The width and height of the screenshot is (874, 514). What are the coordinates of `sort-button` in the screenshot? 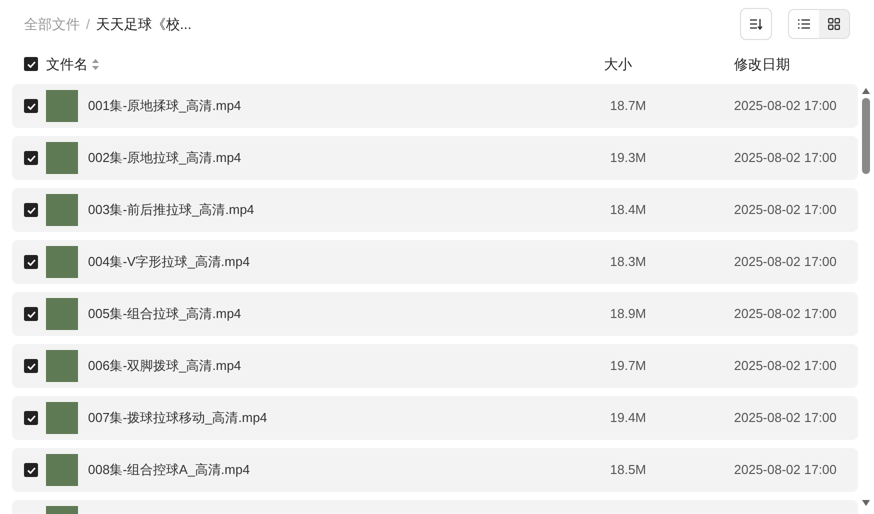 It's located at (756, 24).